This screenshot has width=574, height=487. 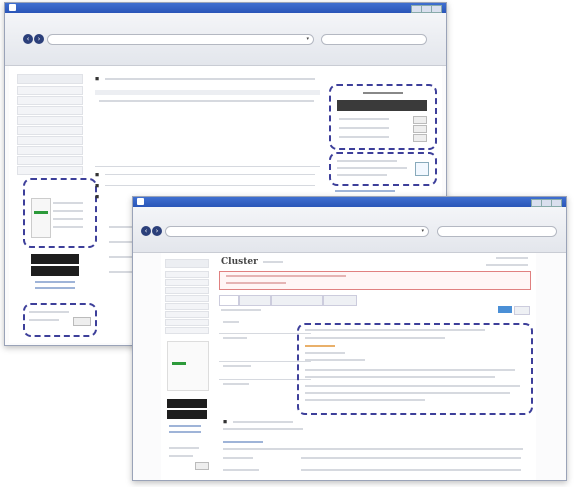 I want to click on back-navigation-bar: ‹ › ▾, so click(x=225, y=39).